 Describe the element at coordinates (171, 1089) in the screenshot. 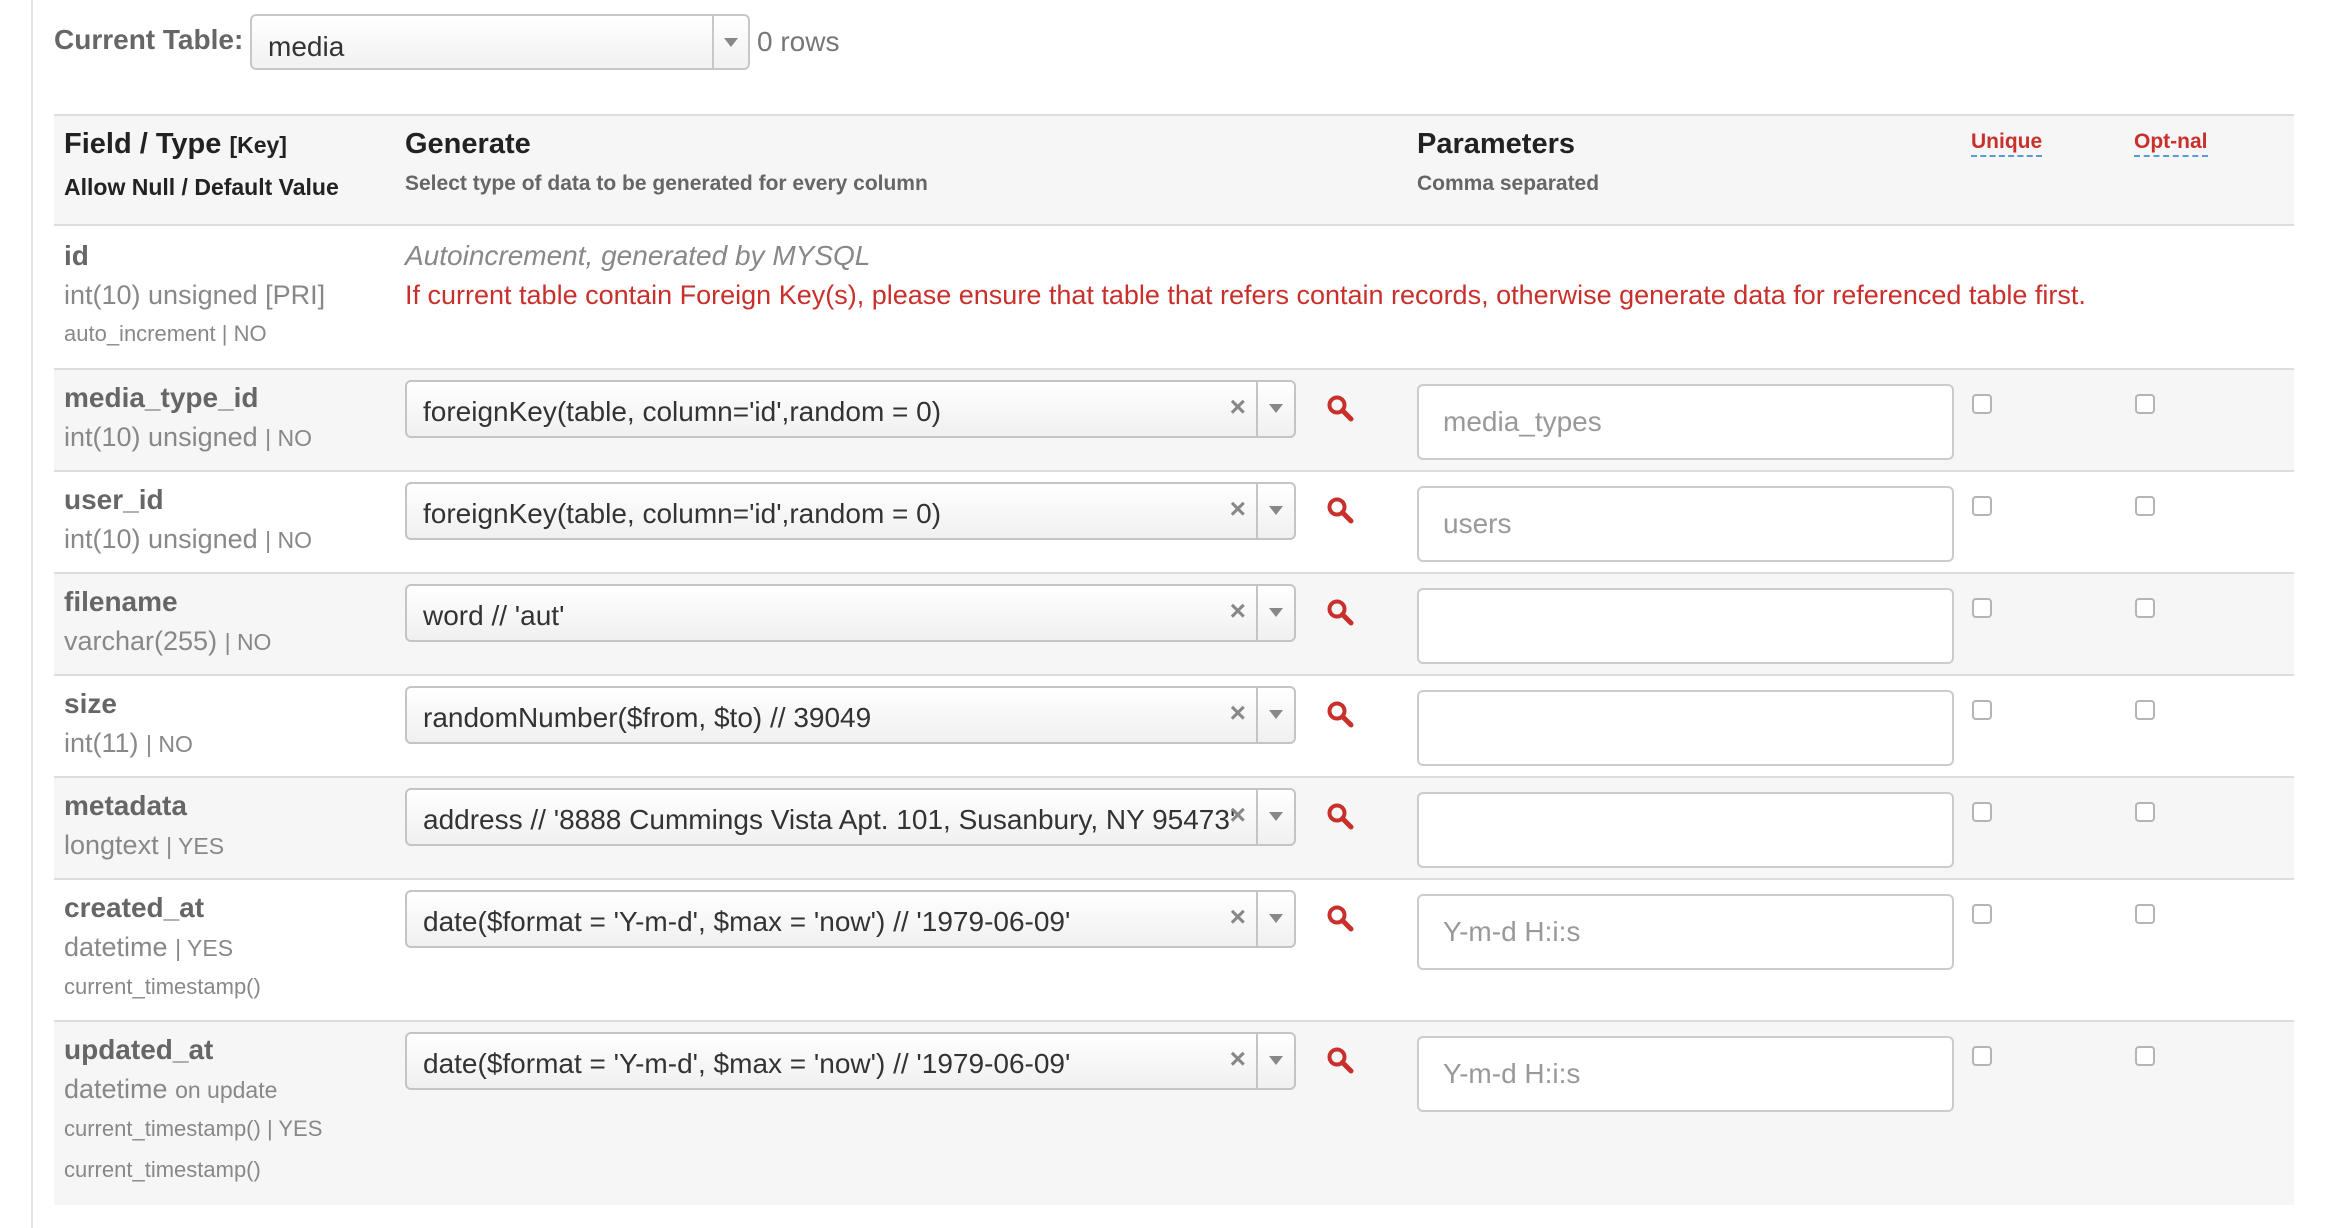

I see `field-type: datetime on update` at that location.